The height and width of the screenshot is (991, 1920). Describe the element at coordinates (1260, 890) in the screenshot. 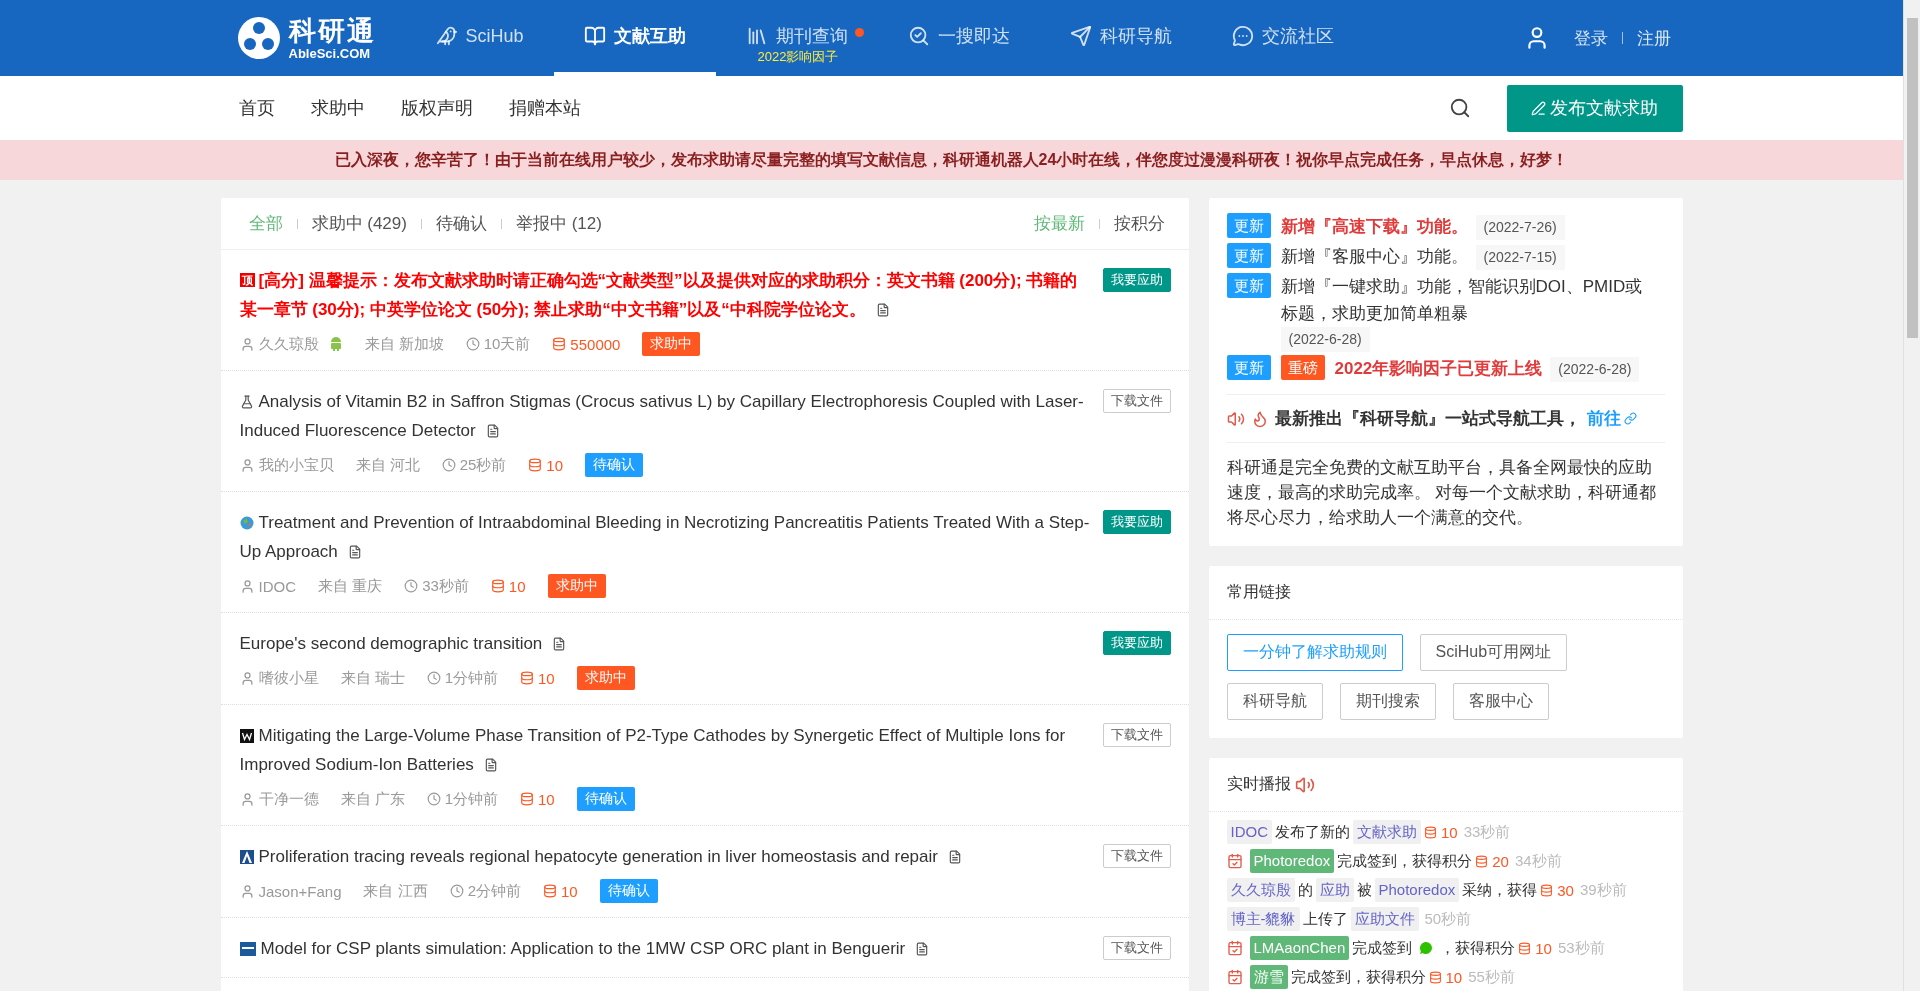

I see `feed-tag: 久久琼殷` at that location.